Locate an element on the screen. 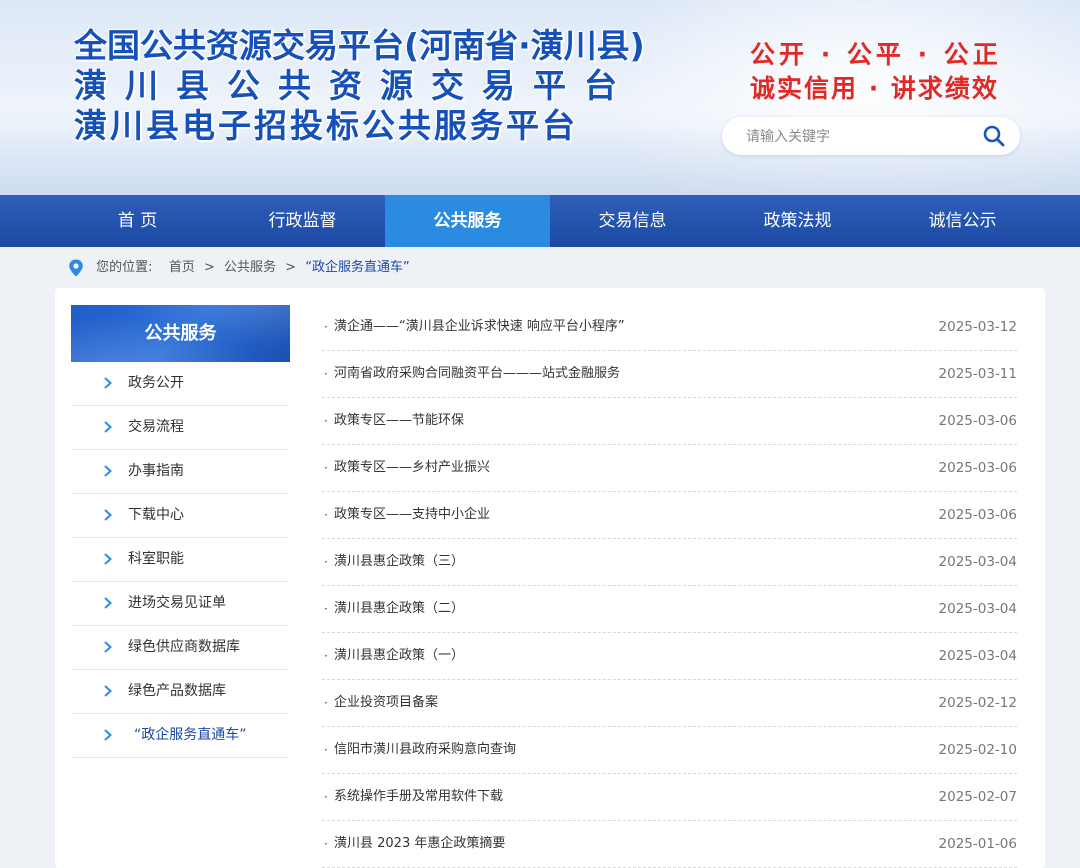 Image resolution: width=1080 pixels, height=868 pixels. article-date: 2025-02-10 is located at coordinates (977, 750).